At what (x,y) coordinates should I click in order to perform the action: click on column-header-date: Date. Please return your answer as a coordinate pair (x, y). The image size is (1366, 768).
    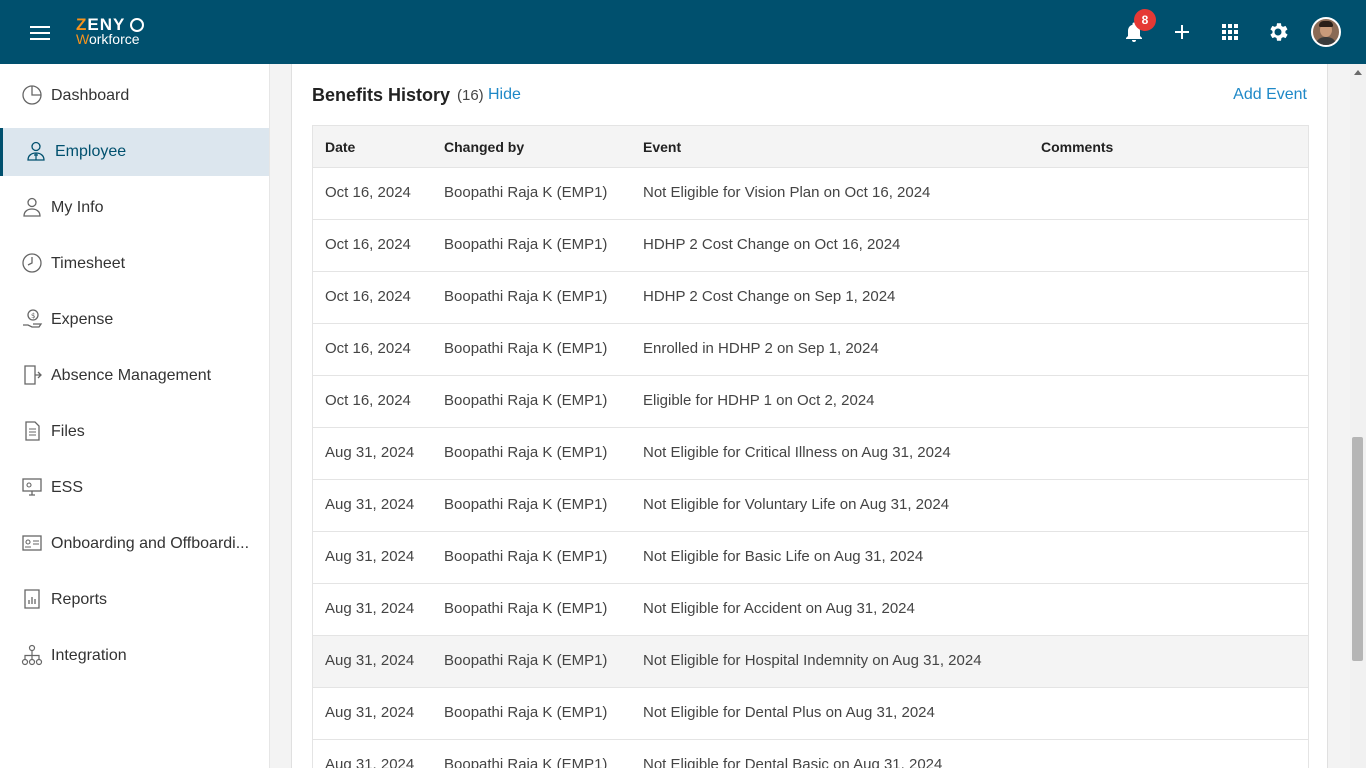
    Looking at the image, I should click on (340, 147).